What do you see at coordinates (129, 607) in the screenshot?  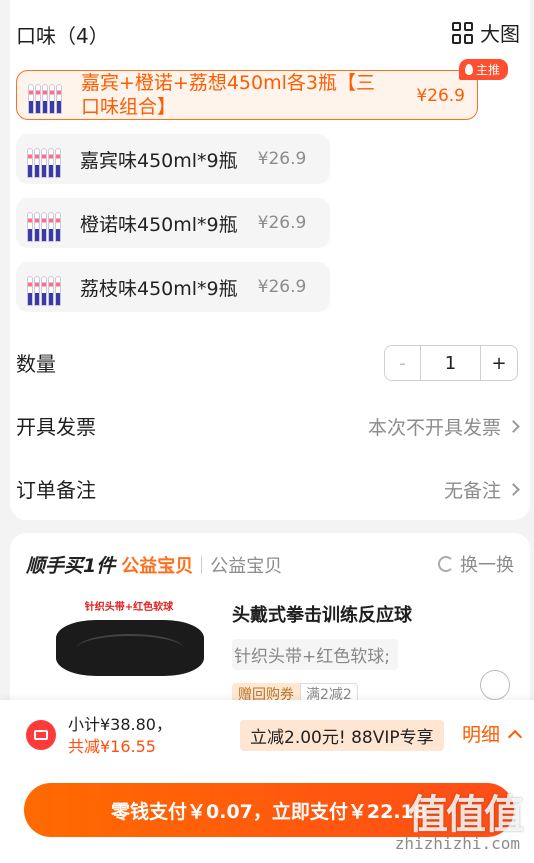 I see `image-caption: 针织头带+红色软球` at bounding box center [129, 607].